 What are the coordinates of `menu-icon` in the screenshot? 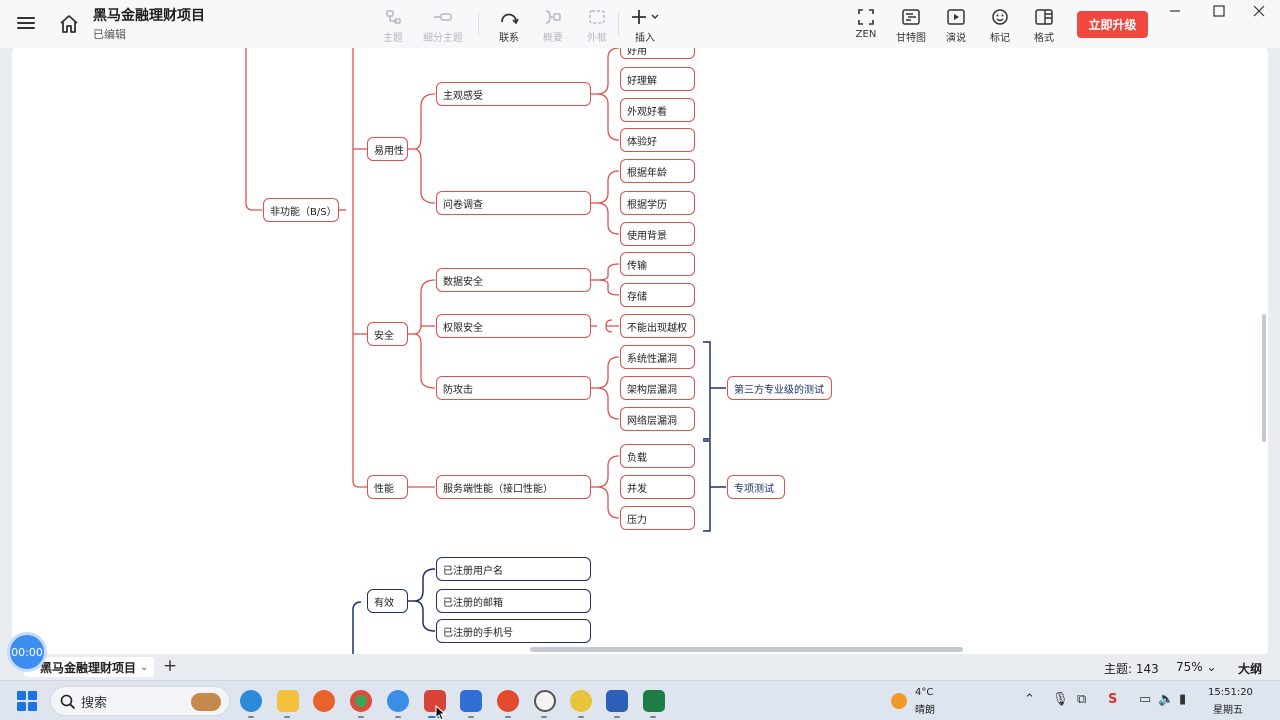 It's located at (26, 23).